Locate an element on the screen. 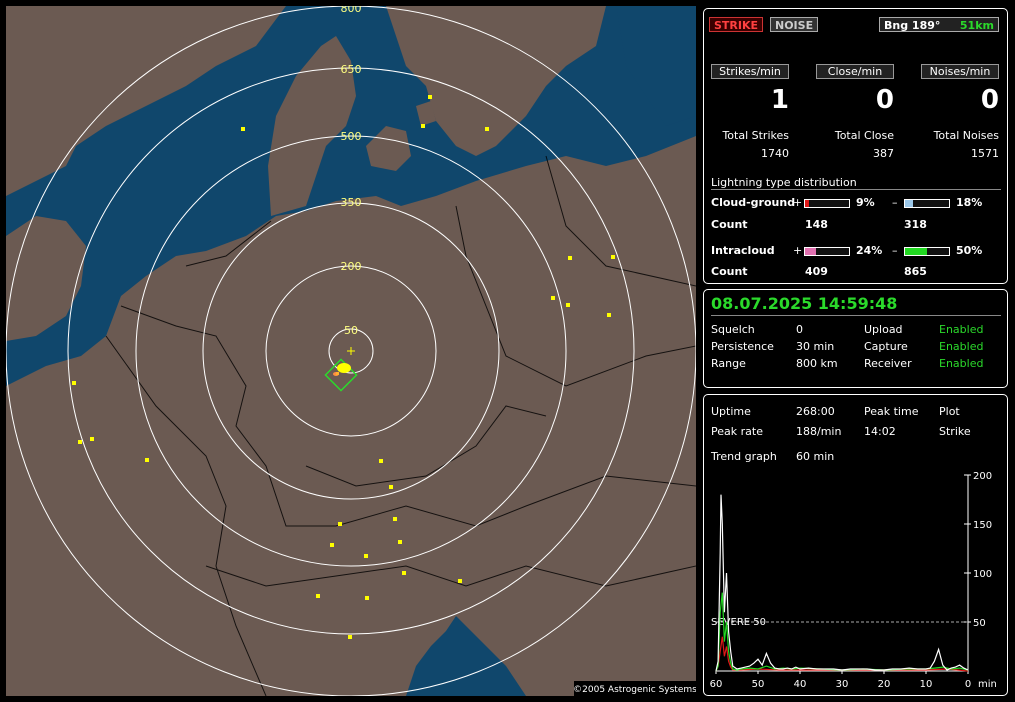 The image size is (1015, 702). range-label-50: 50 is located at coordinates (351, 330).